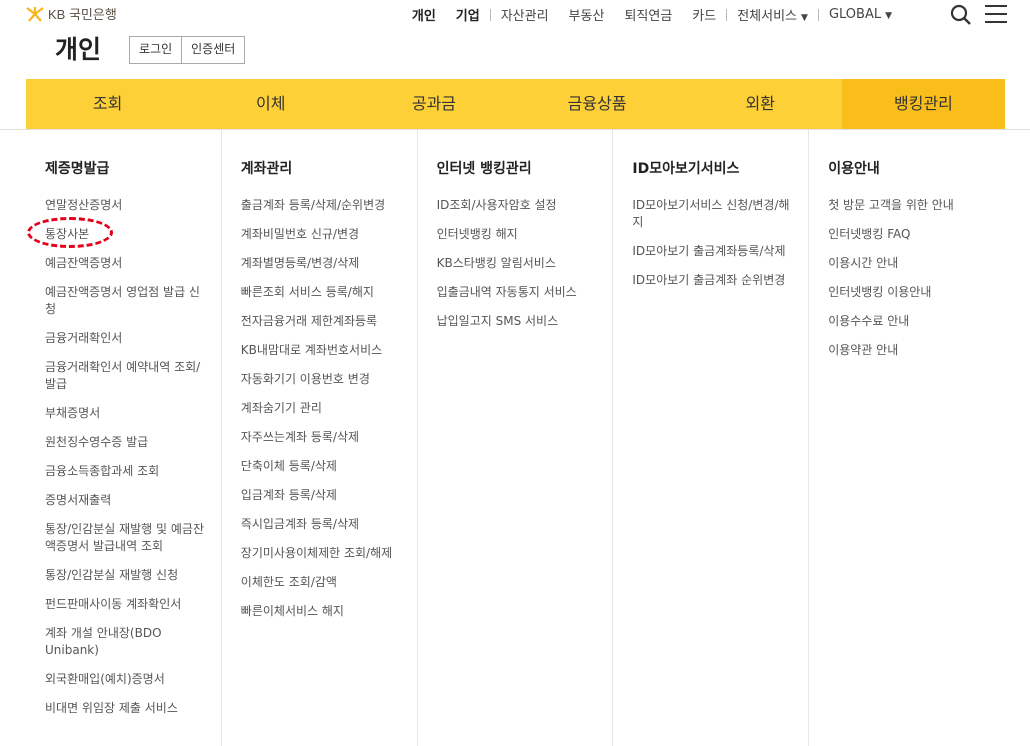  I want to click on menu-item: ID모아보기서비스 신청/변경/해지, so click(712, 214).